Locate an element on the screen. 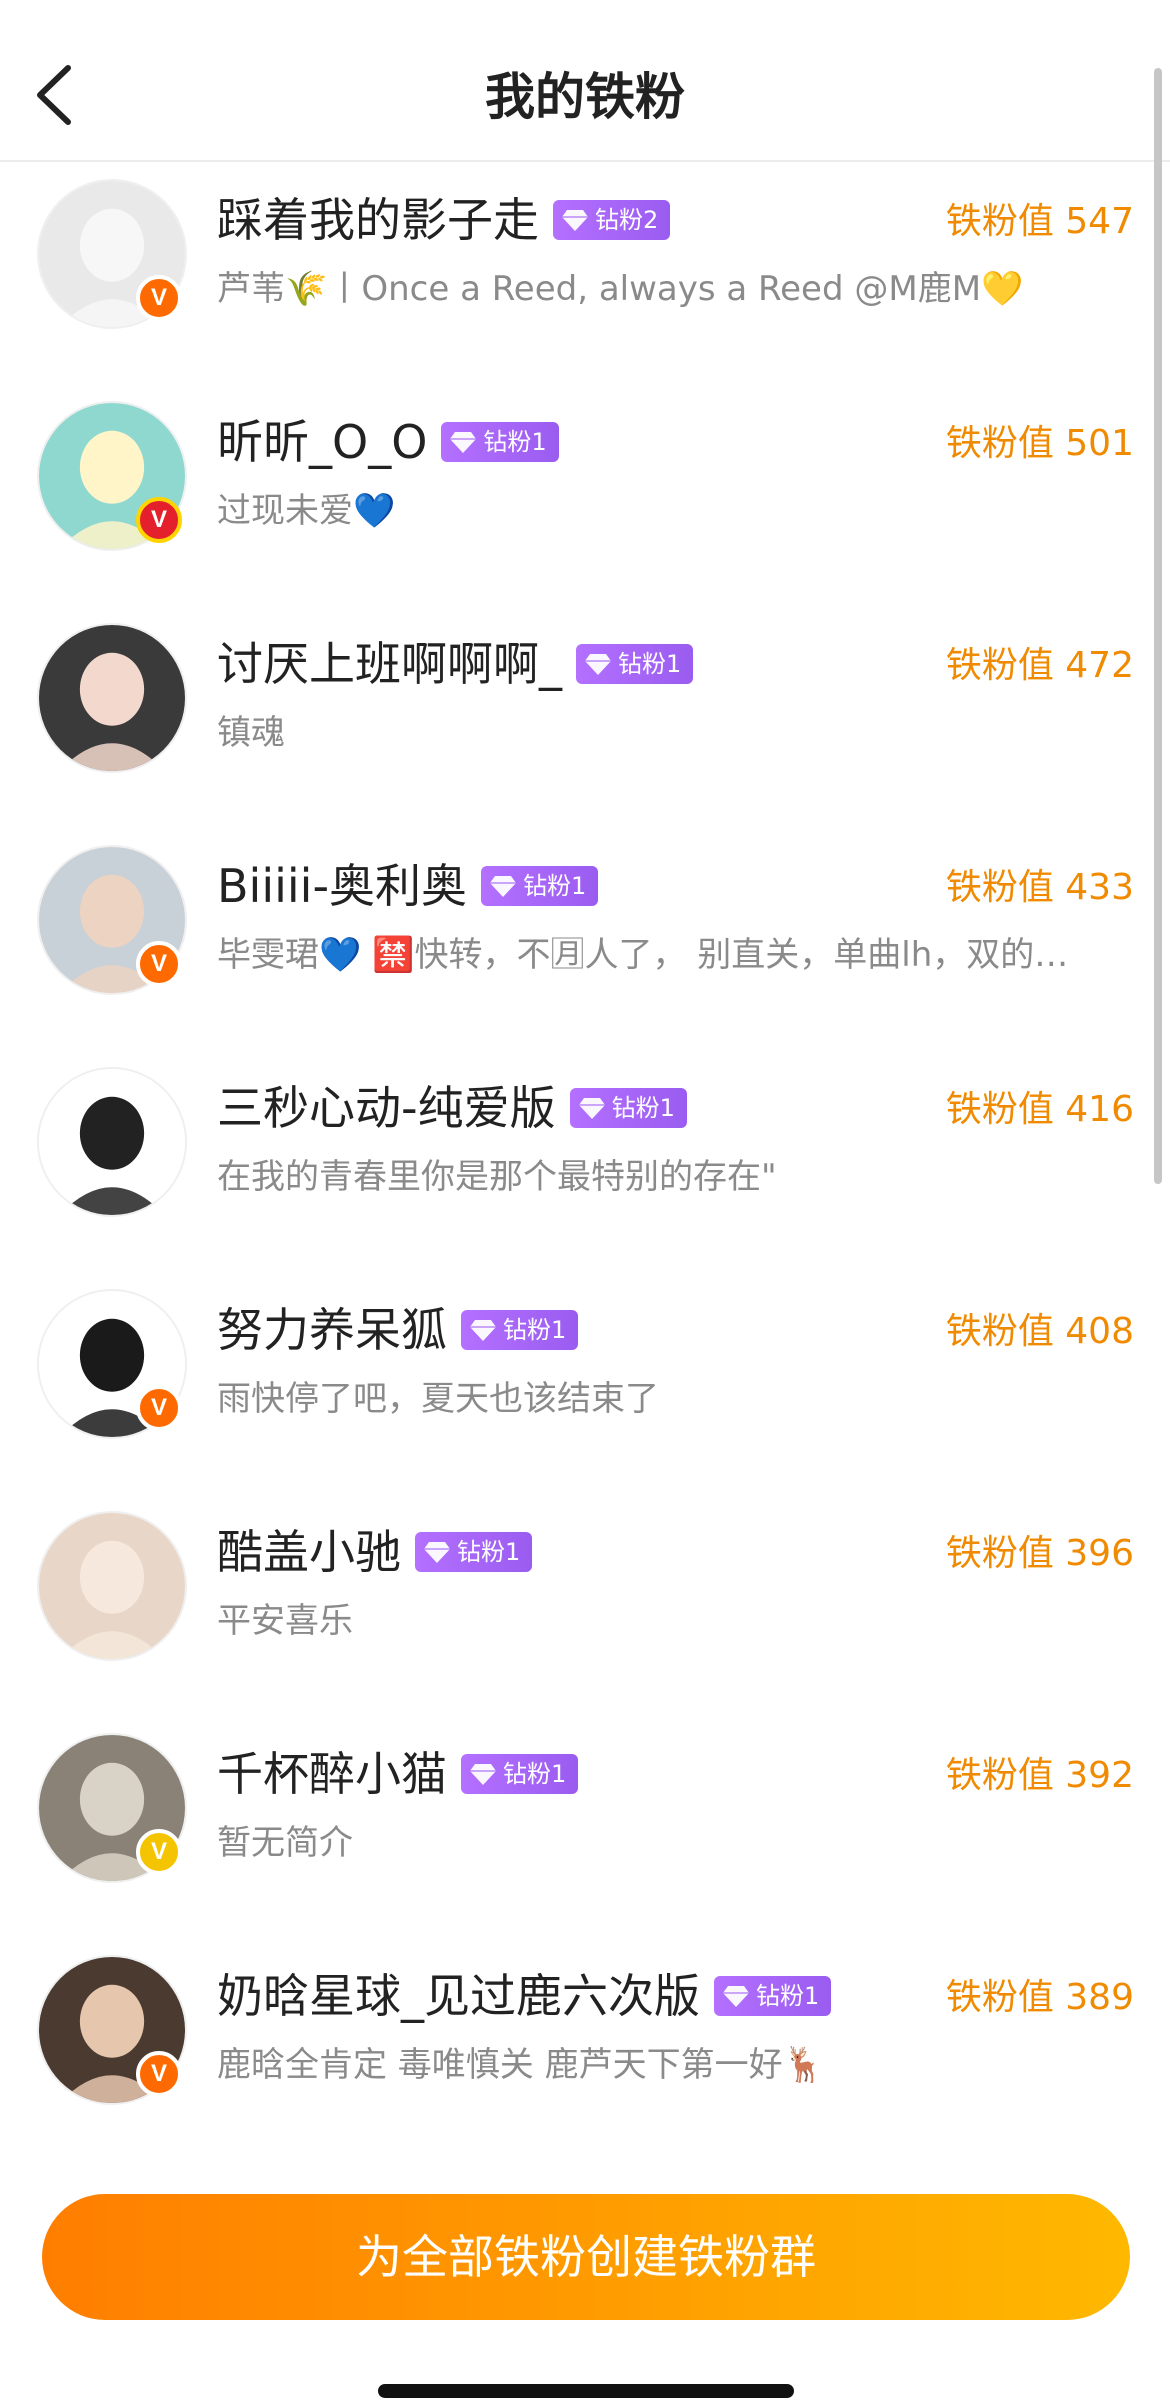 The image size is (1170, 2408). page-title: 我的铁粉 is located at coordinates (585, 97).